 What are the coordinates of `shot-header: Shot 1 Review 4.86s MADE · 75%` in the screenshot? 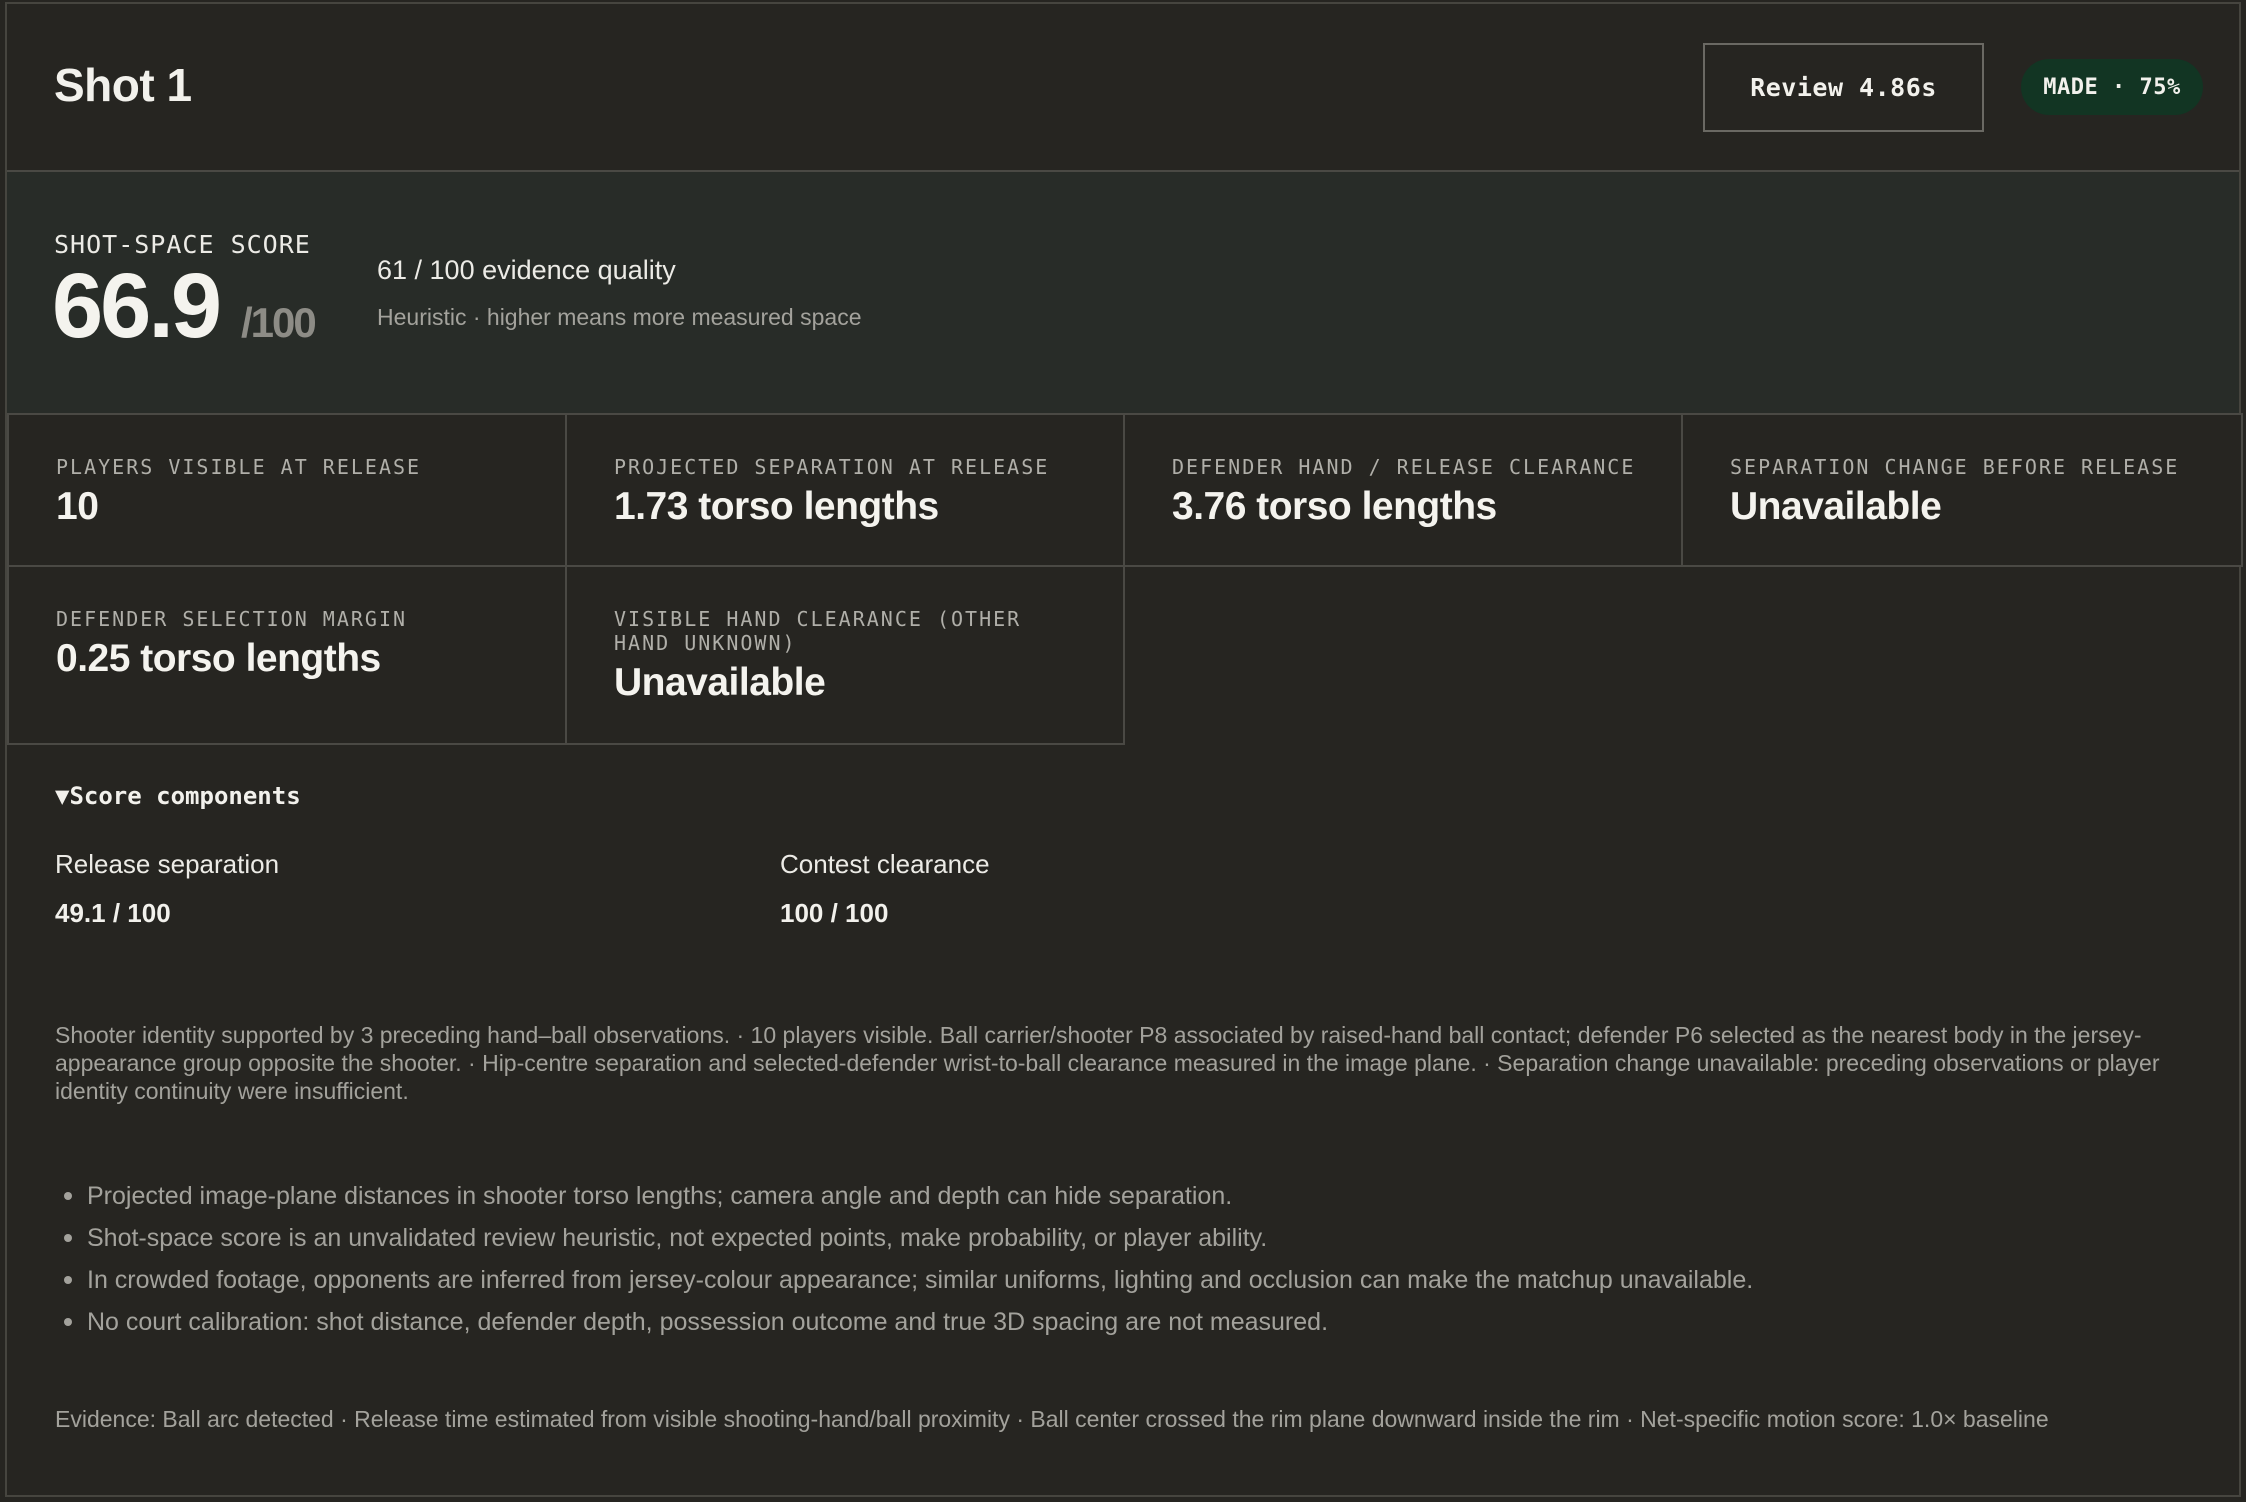 It's located at (1123, 88).